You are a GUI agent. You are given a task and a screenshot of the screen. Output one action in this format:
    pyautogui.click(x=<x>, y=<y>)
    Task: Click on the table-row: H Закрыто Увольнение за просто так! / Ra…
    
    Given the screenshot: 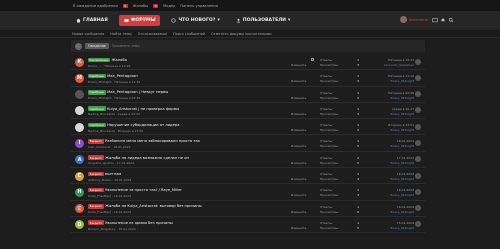 What is the action you would take?
    pyautogui.click(x=248, y=192)
    